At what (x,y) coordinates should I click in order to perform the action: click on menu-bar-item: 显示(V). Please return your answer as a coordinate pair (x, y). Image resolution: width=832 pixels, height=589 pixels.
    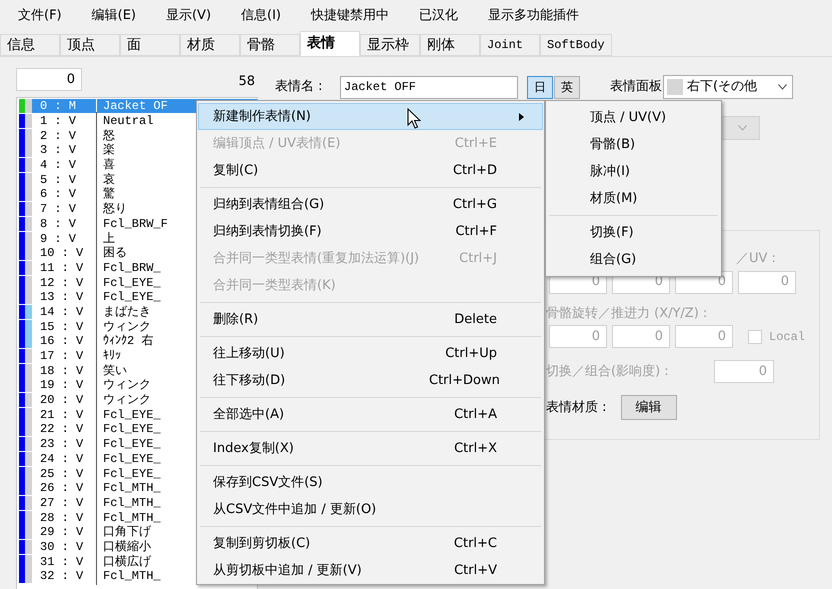
    Looking at the image, I should click on (188, 16).